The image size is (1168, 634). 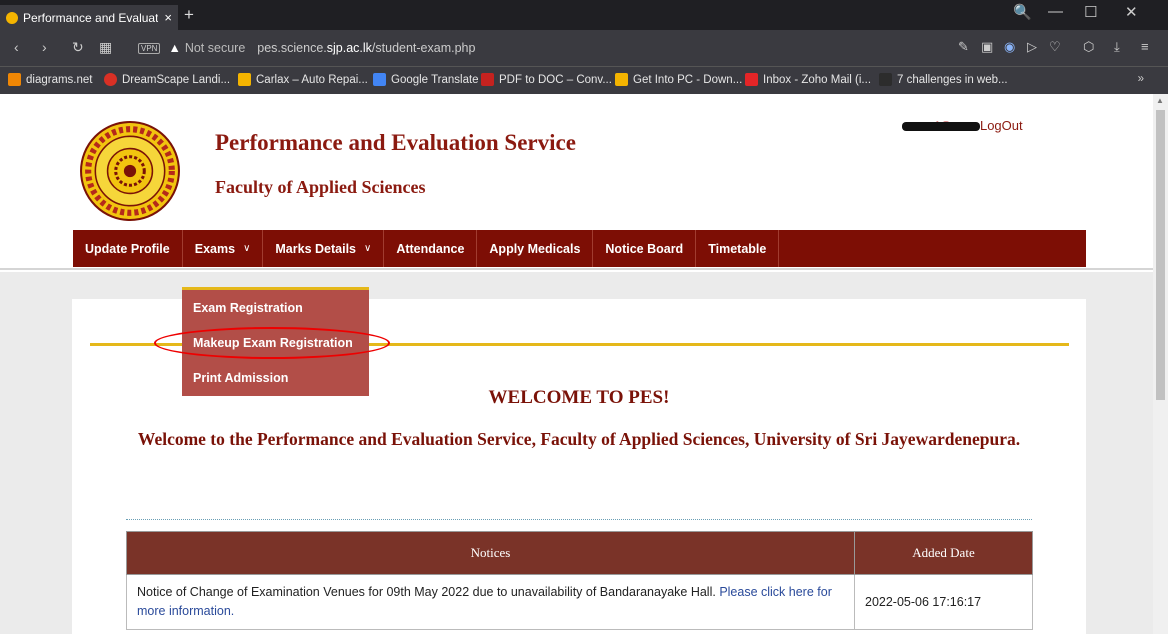 What do you see at coordinates (943, 602) in the screenshot?
I see `notice-date-cell: 2022-05-06 17:16:17` at bounding box center [943, 602].